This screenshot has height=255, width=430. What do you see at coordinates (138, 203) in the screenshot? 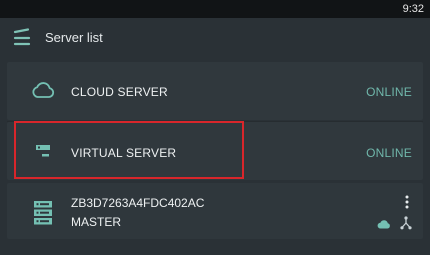
I see `device-id: ZB3D7263A4FDC402AC` at bounding box center [138, 203].